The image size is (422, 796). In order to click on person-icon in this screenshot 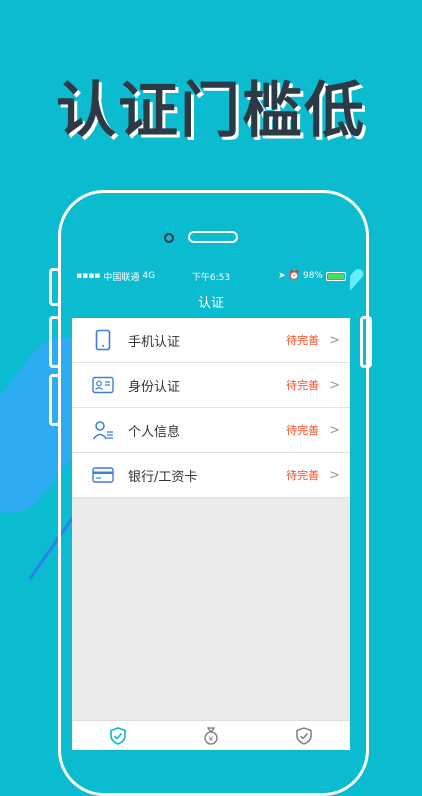, I will do `click(103, 430)`.